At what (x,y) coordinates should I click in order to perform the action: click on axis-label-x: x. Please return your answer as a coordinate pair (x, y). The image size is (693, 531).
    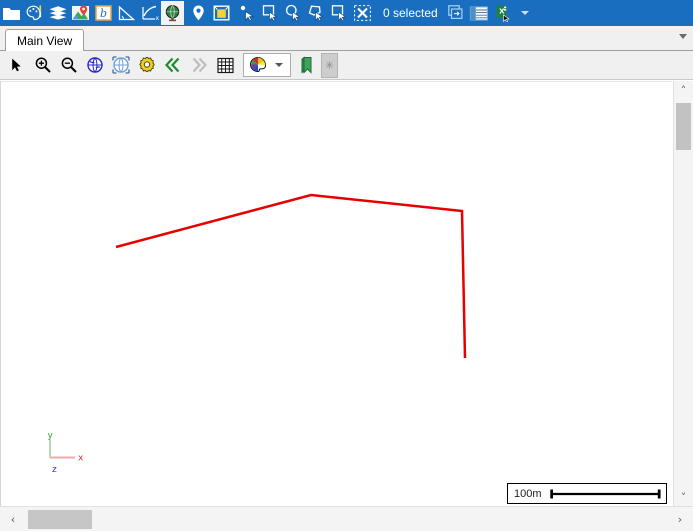
    Looking at the image, I should click on (81, 459).